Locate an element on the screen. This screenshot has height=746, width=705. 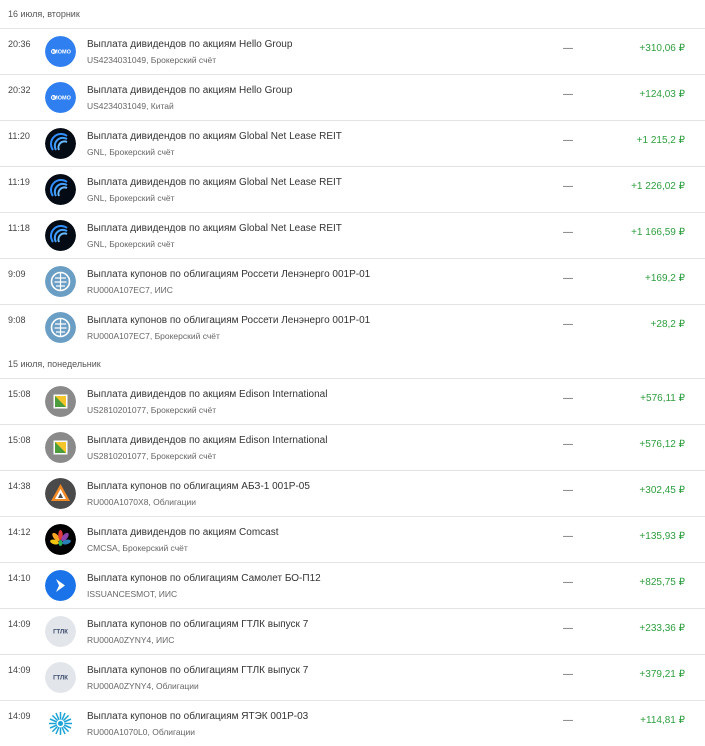
abz-logo is located at coordinates (60, 493).